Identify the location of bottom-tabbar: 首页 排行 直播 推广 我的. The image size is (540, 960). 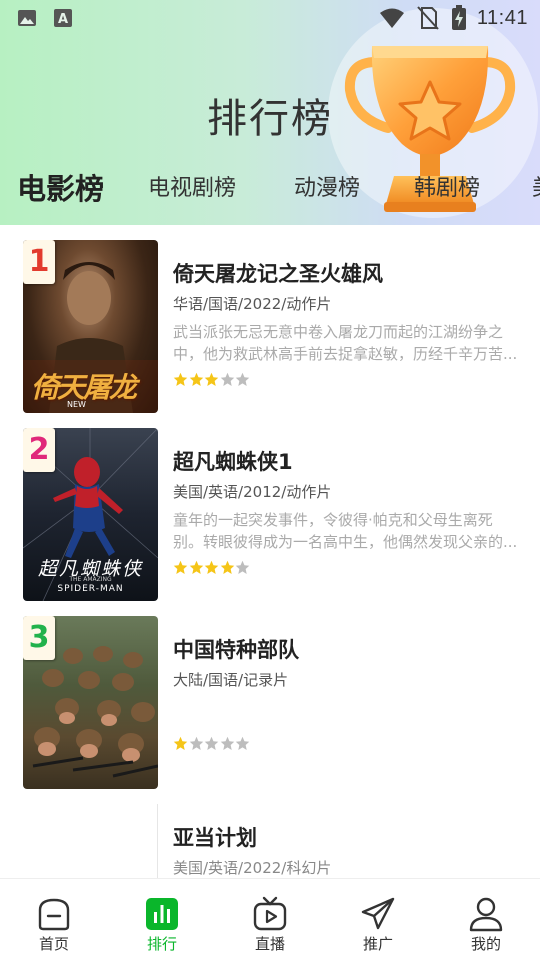
(270, 919).